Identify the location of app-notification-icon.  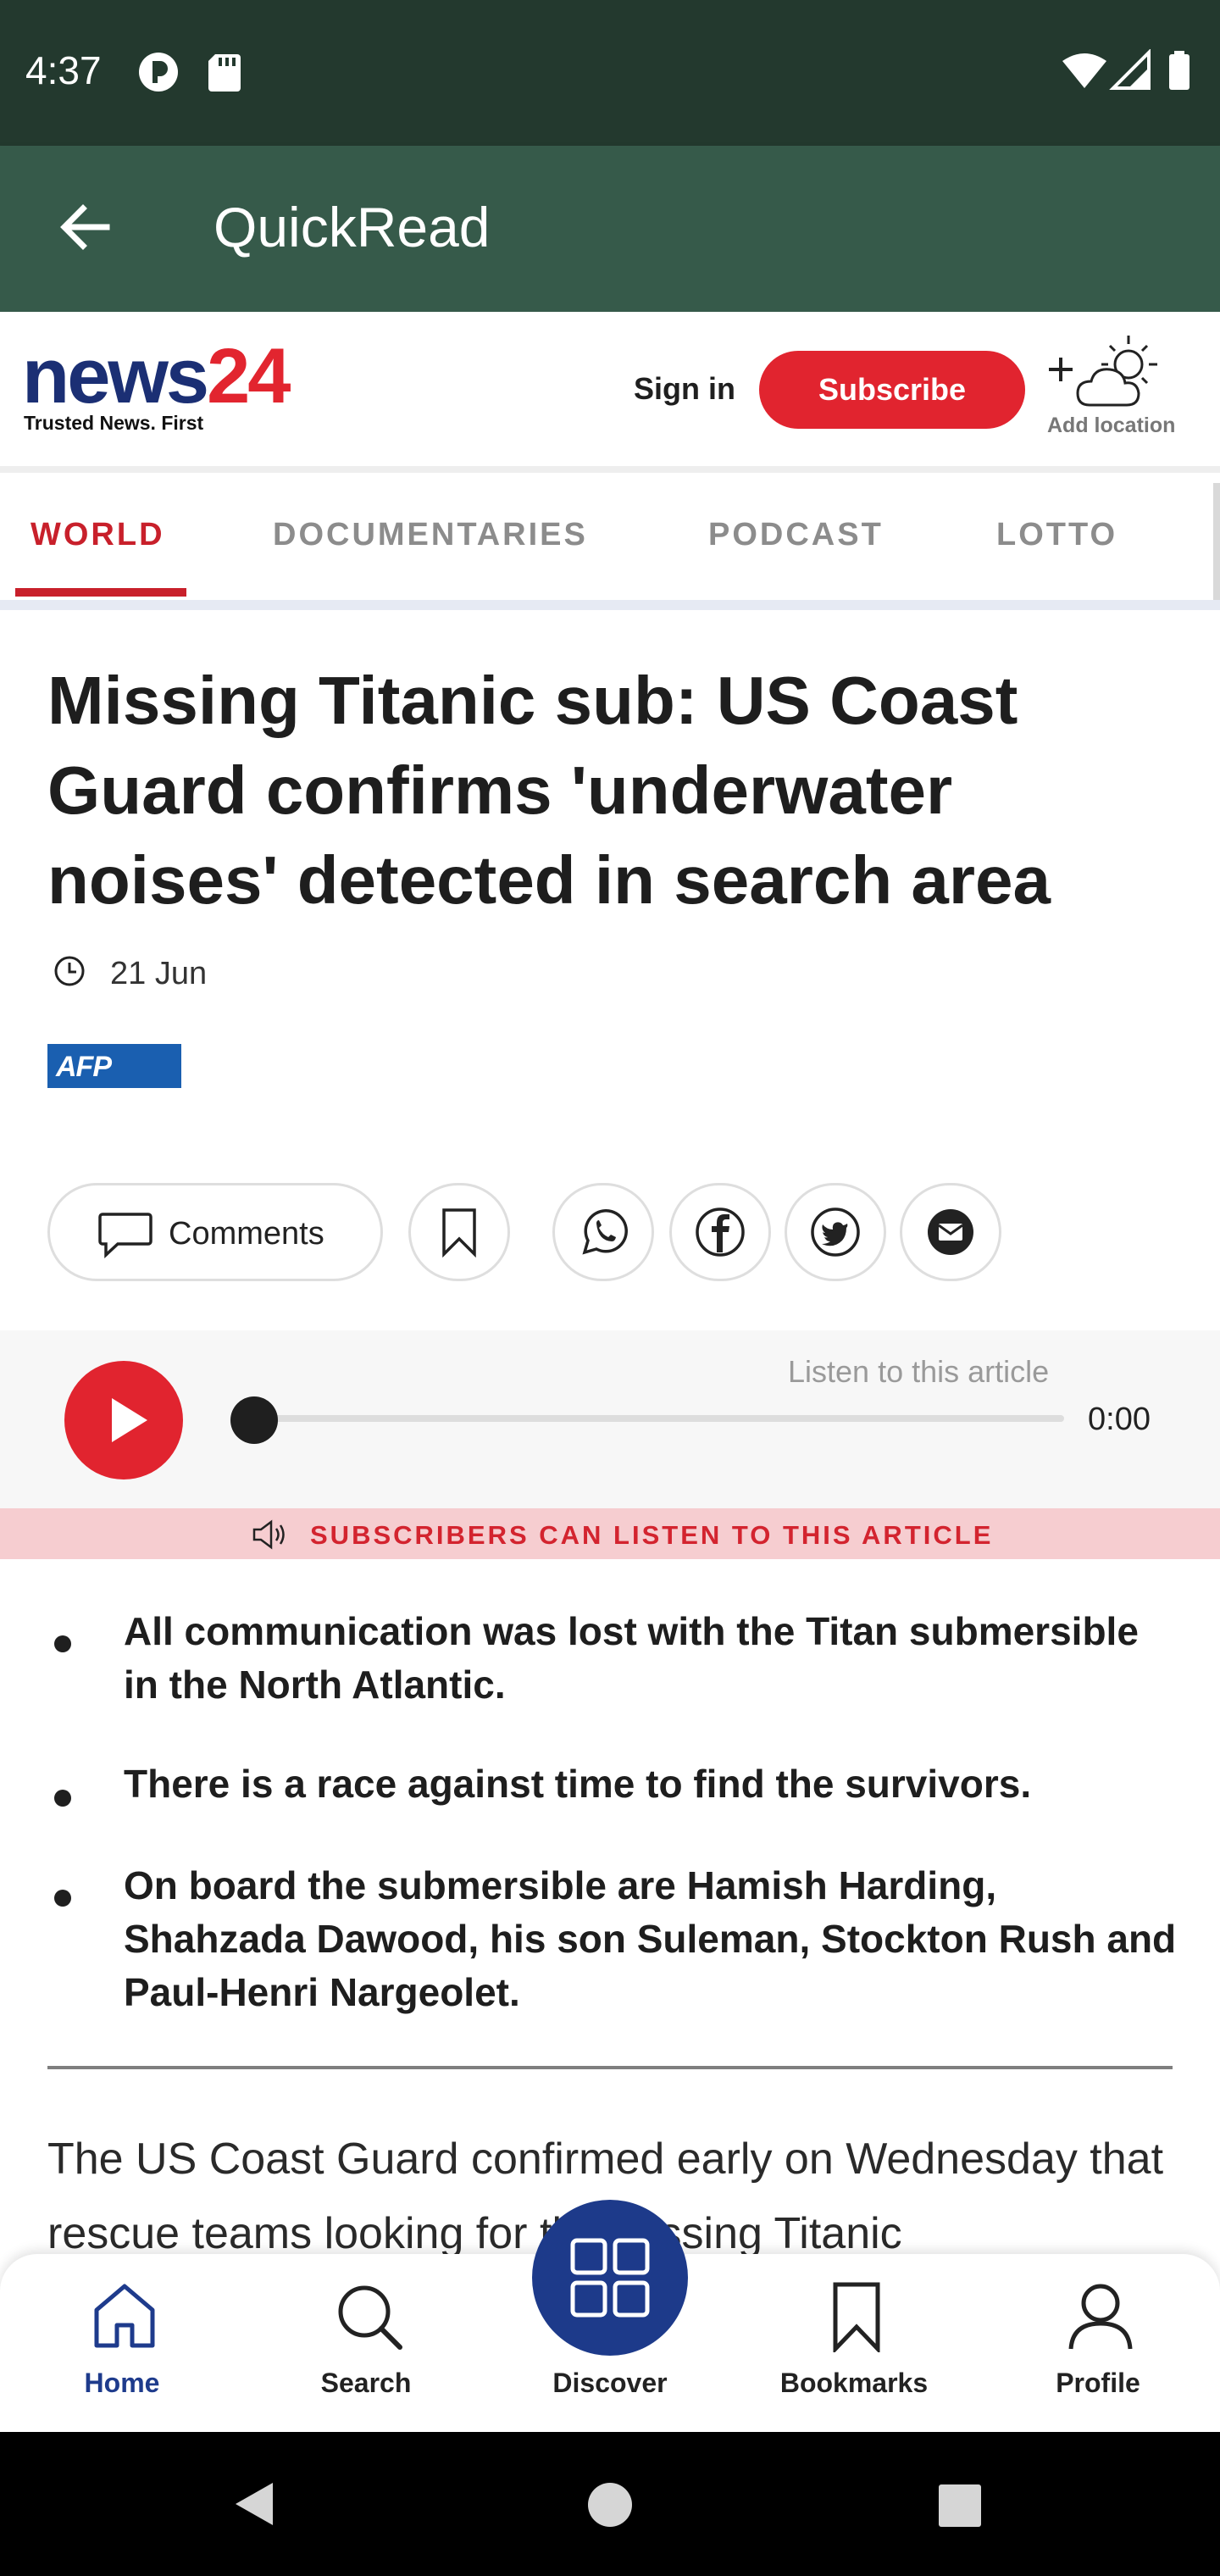
(158, 72).